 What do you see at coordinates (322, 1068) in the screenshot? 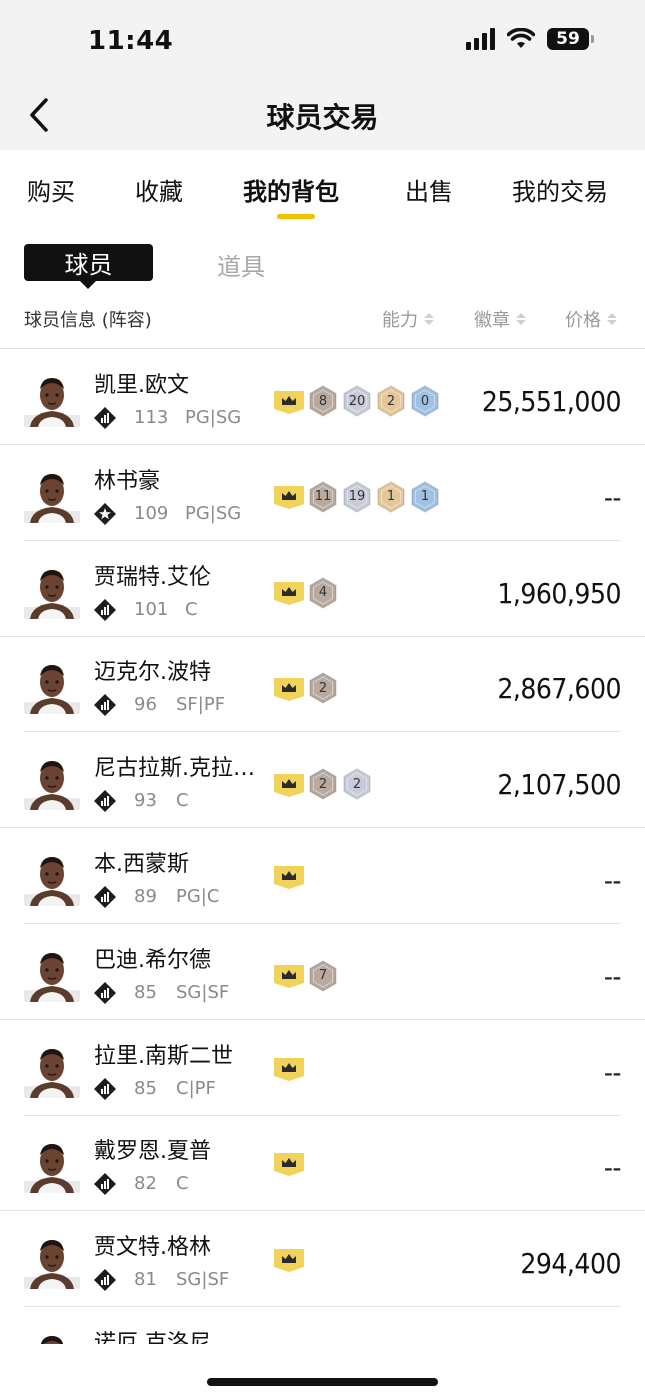
I see `player-row: 拉里.南斯二世 85 C|PF --` at bounding box center [322, 1068].